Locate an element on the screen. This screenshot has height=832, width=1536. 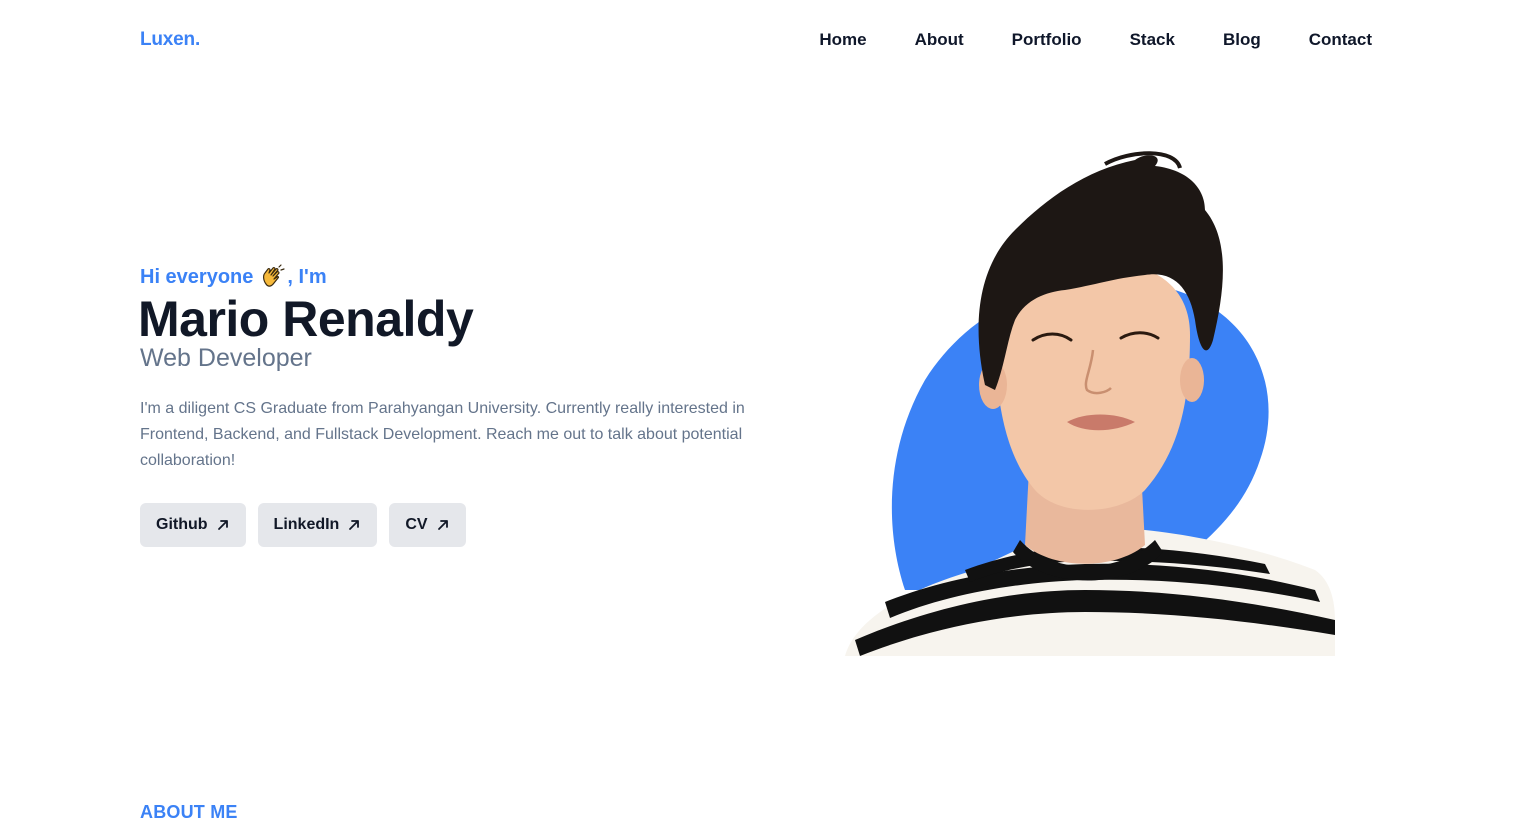
main-nav: Home About Portfolio Stack Blog Contact is located at coordinates (1095, 40).